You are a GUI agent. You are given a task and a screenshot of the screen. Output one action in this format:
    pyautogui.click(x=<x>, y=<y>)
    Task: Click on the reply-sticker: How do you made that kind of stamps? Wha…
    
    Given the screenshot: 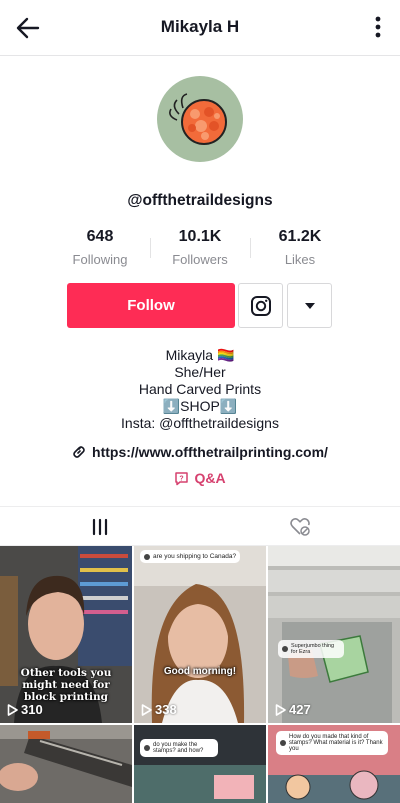 What is the action you would take?
    pyautogui.click(x=332, y=743)
    